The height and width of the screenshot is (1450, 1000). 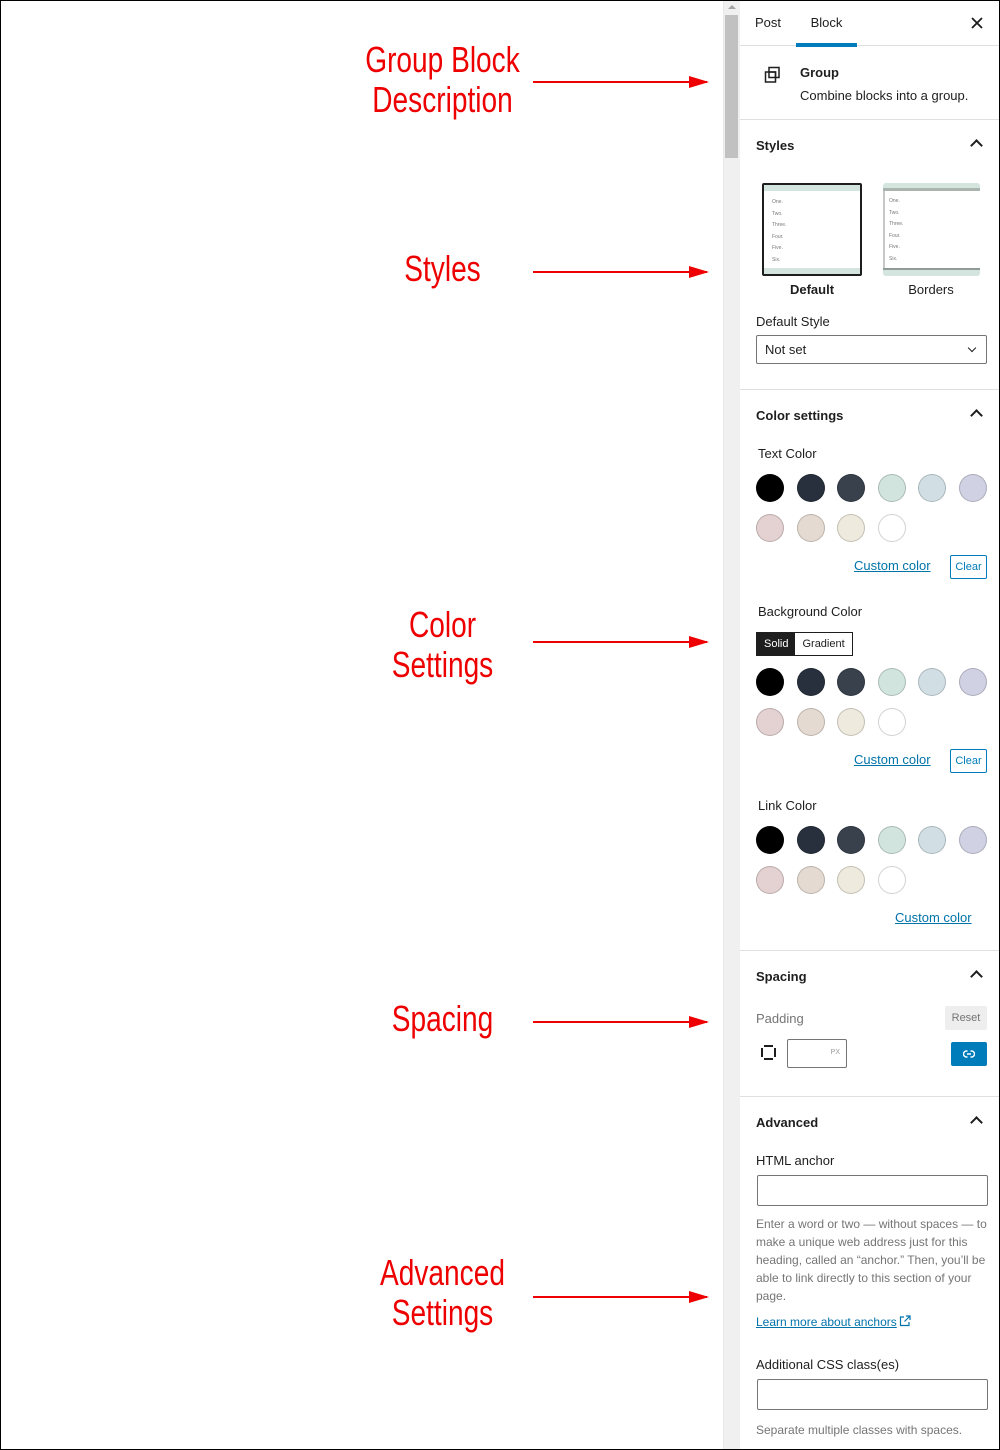 What do you see at coordinates (776, 644) in the screenshot?
I see `tab-solid: Solid` at bounding box center [776, 644].